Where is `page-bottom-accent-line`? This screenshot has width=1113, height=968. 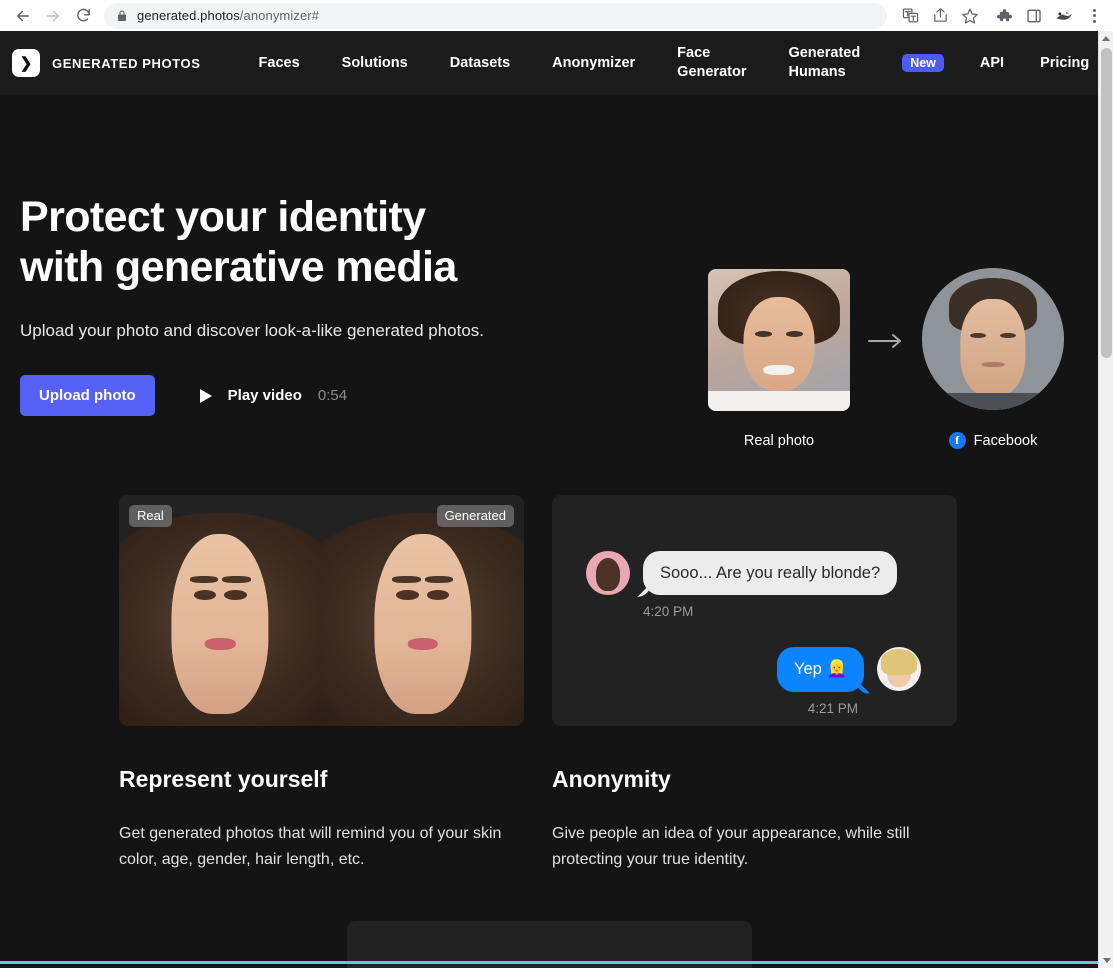 page-bottom-accent-line is located at coordinates (549, 962).